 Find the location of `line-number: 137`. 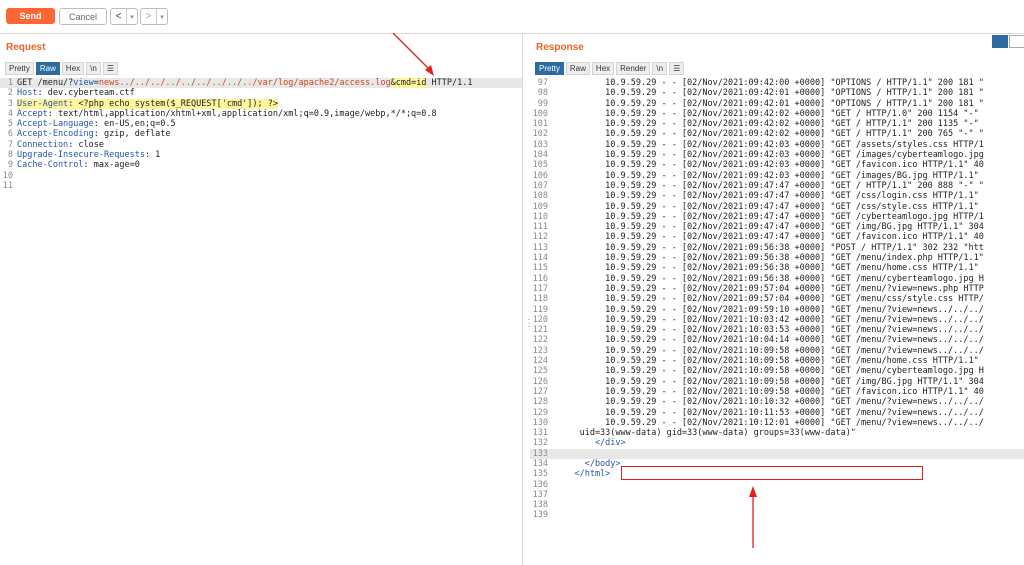

line-number: 137 is located at coordinates (540, 494).